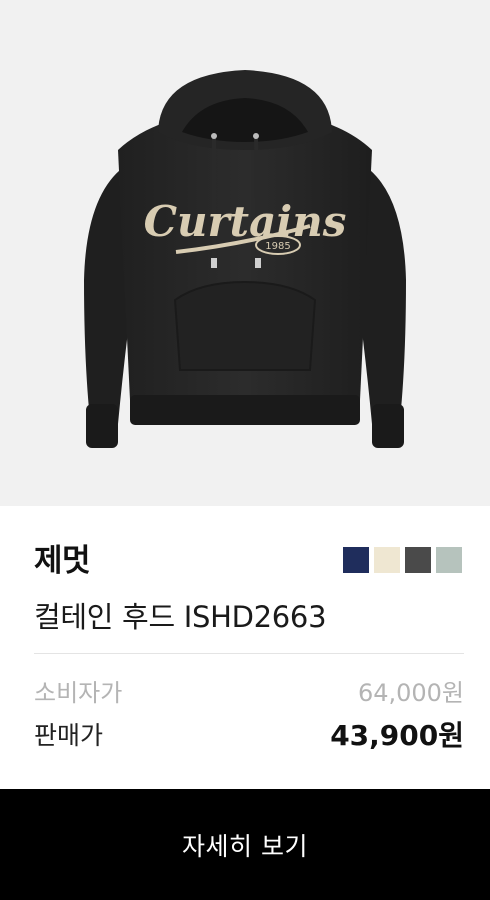 The image size is (490, 900). Describe the element at coordinates (249, 690) in the screenshot. I see `retail-price-row: 소비자가 64,000원` at that location.